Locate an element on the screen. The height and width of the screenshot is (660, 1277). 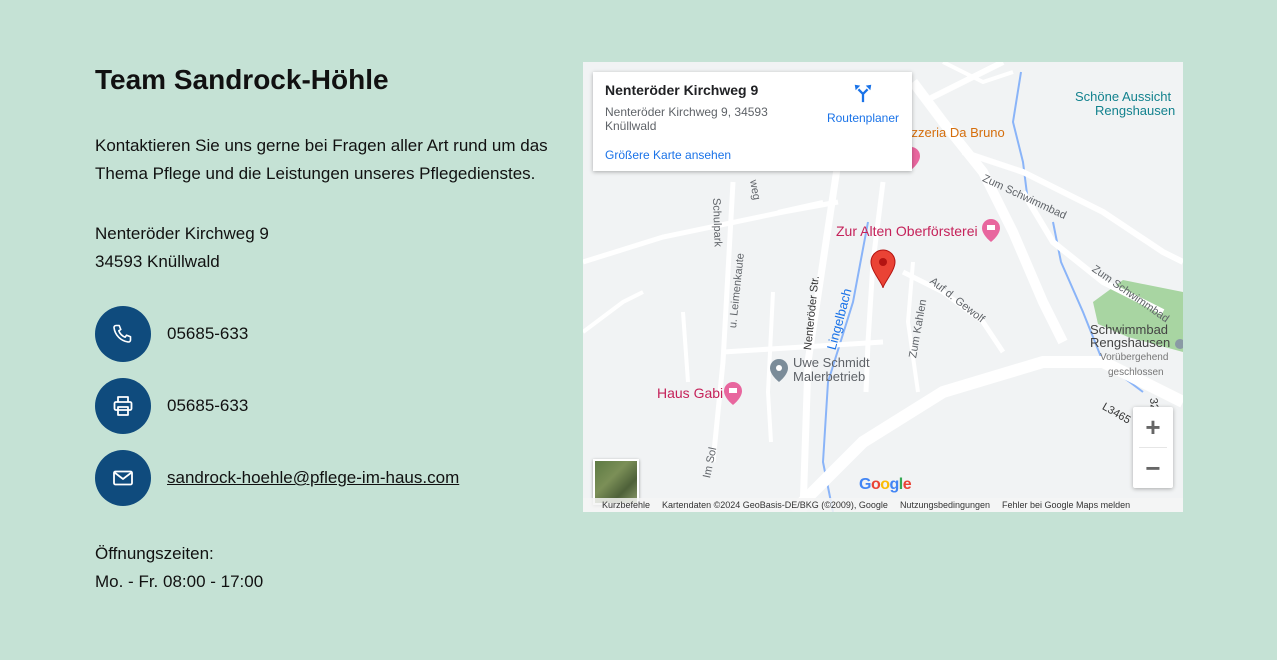
zoom-out-button: − is located at coordinates (1153, 468).